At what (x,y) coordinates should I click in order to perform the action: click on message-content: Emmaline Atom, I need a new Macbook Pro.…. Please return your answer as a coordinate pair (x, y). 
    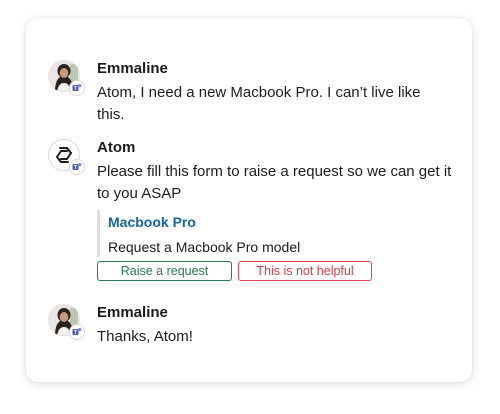
    Looking at the image, I should click on (274, 93).